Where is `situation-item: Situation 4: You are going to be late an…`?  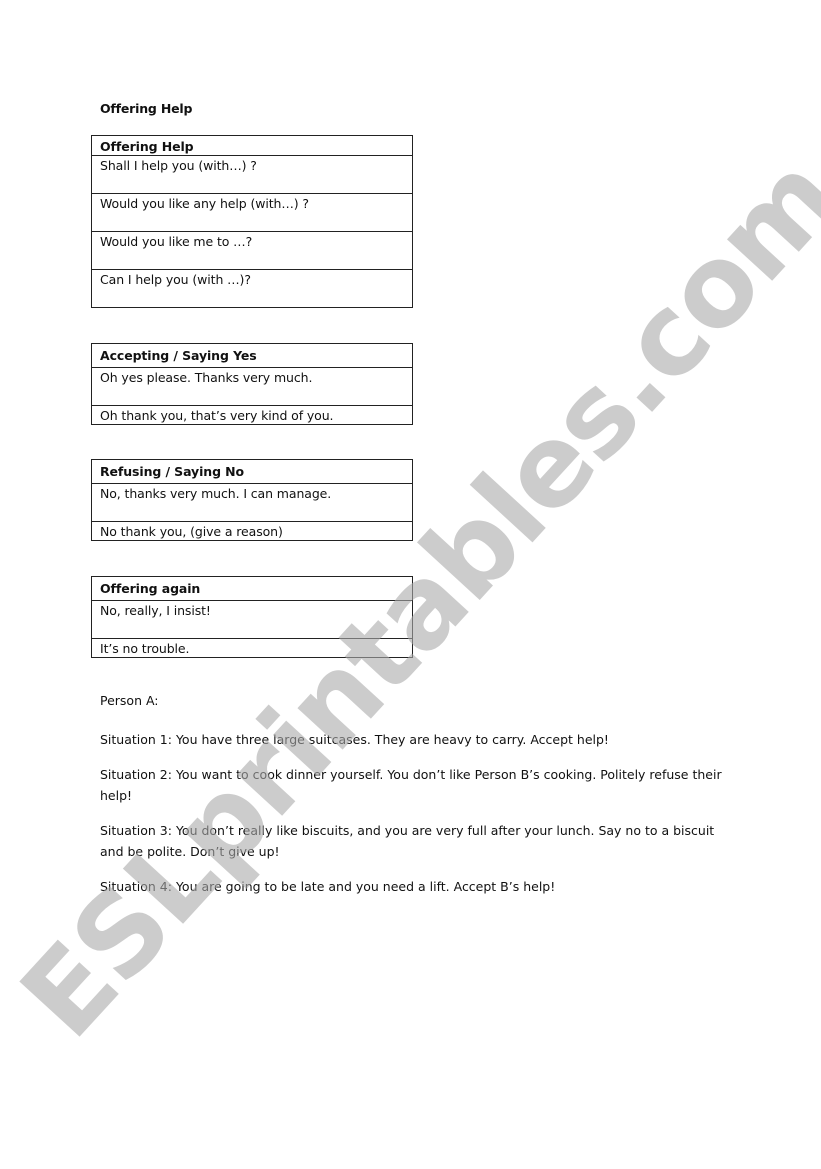
situation-item: Situation 4: You are going to be late an… is located at coordinates (328, 886).